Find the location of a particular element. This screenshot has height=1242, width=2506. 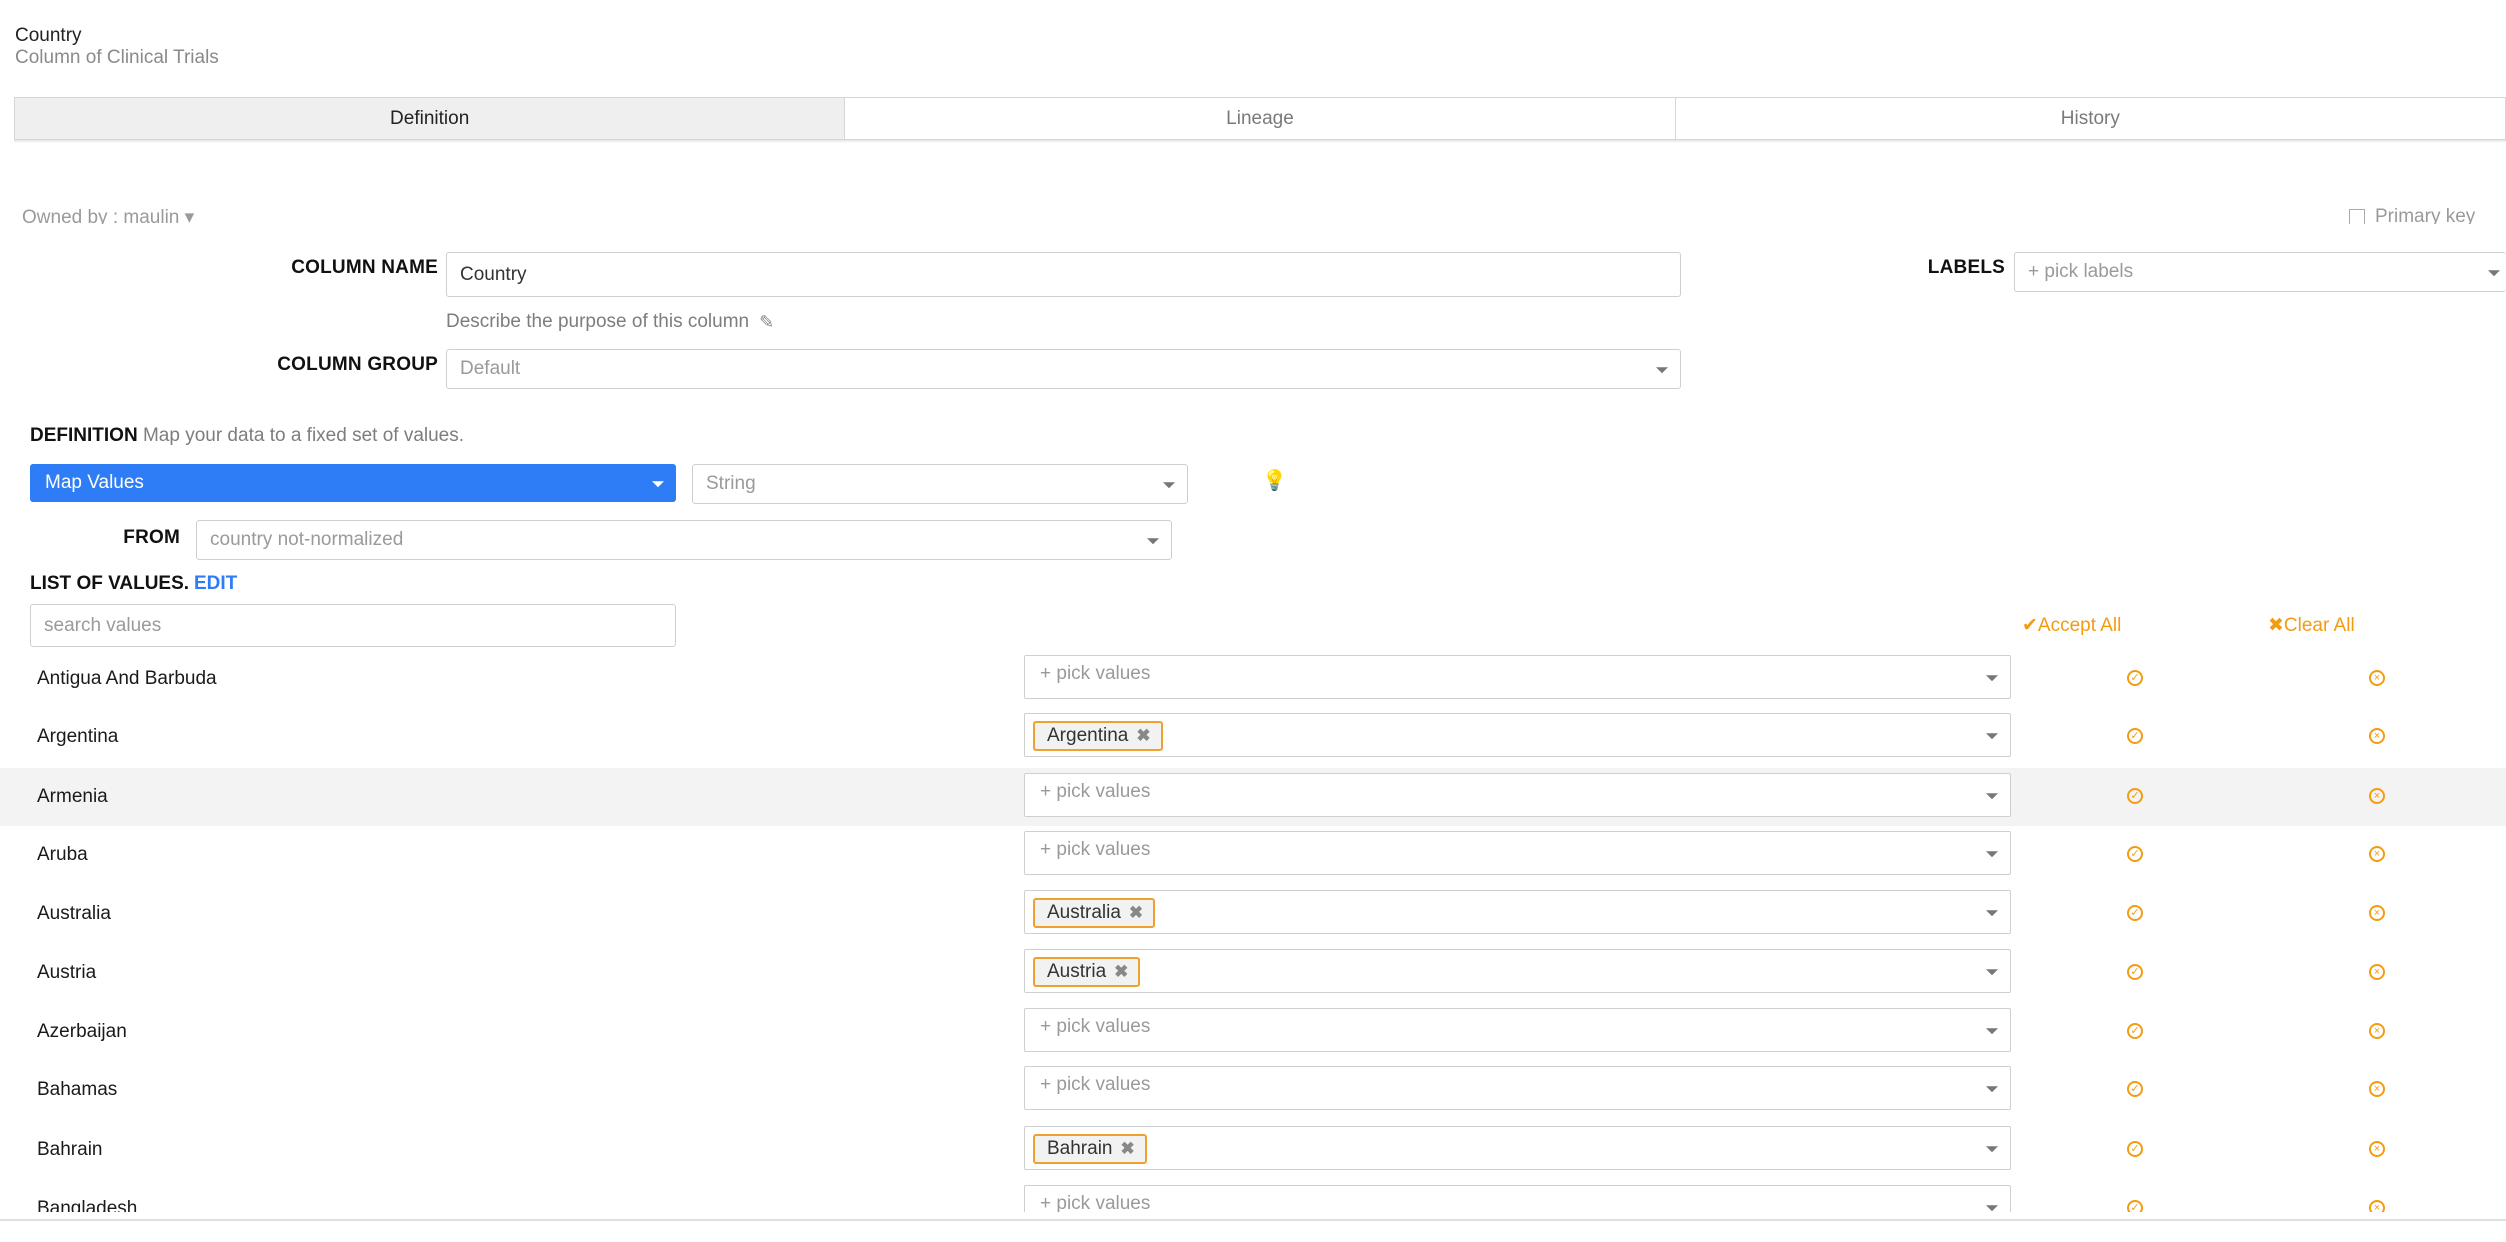

definition-mode-value: Map Values is located at coordinates (94, 482).